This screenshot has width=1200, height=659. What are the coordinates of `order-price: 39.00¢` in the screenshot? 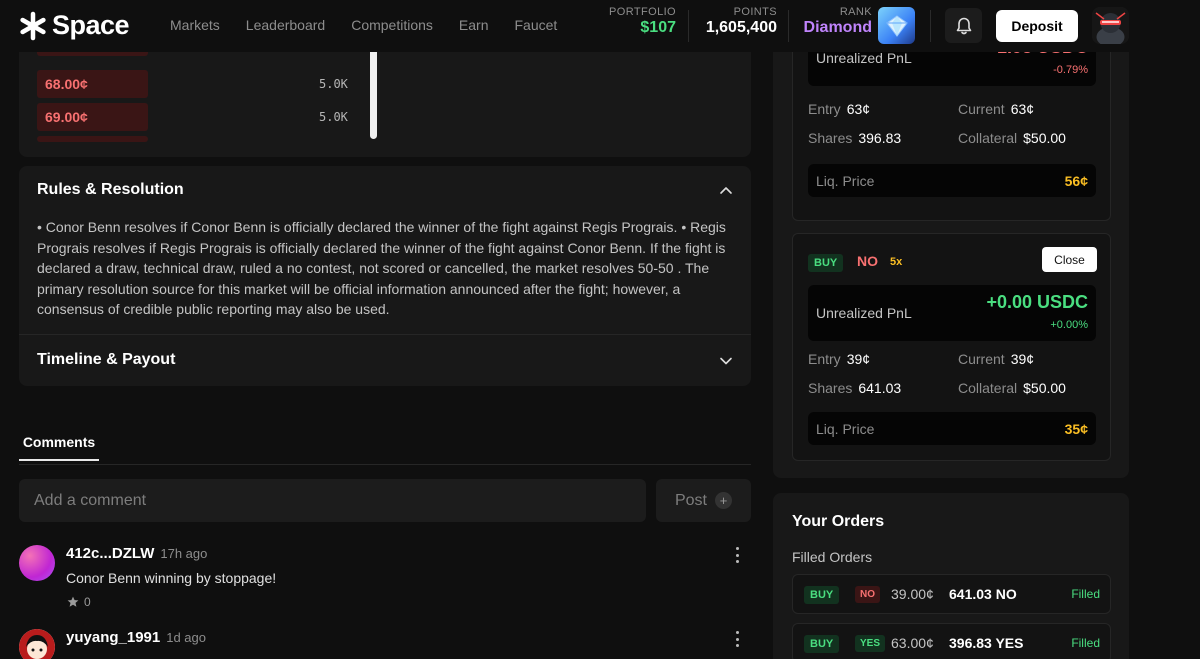 It's located at (912, 594).